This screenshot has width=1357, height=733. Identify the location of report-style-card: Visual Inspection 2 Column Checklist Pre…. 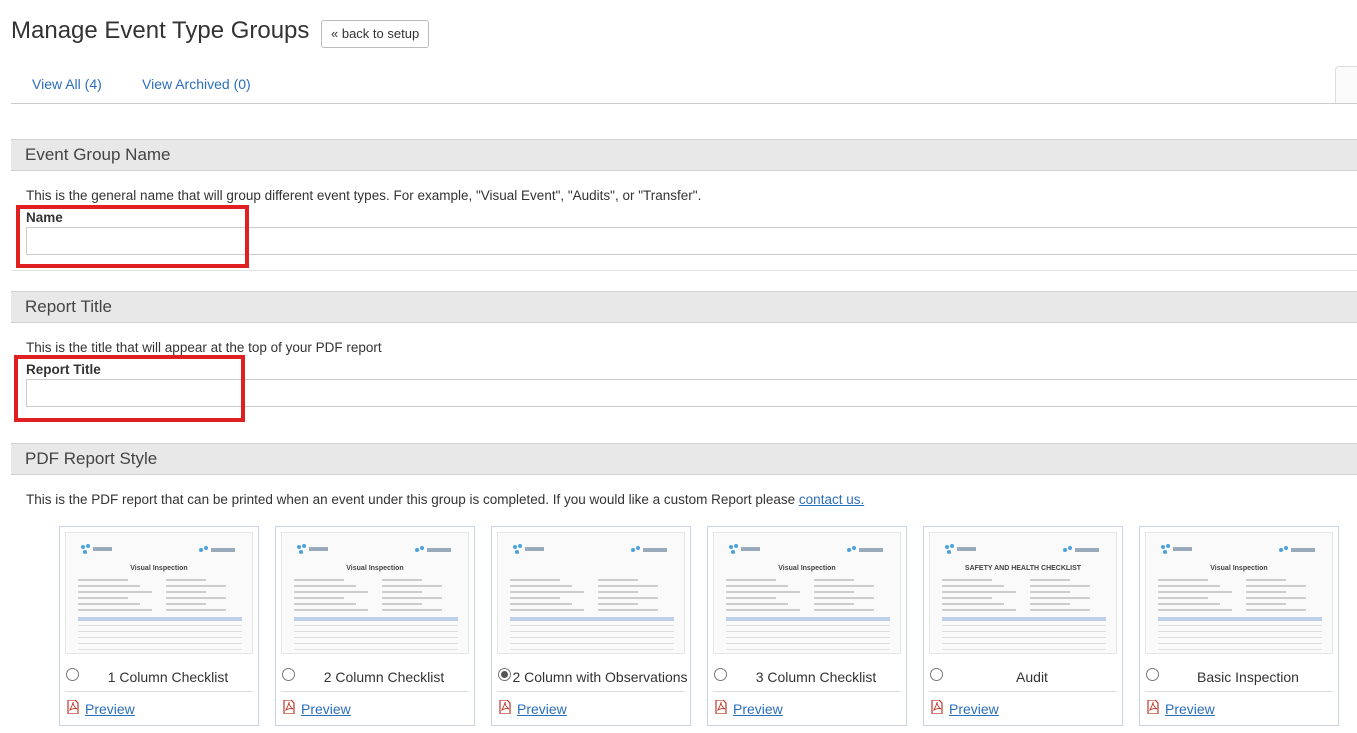
(375, 626).